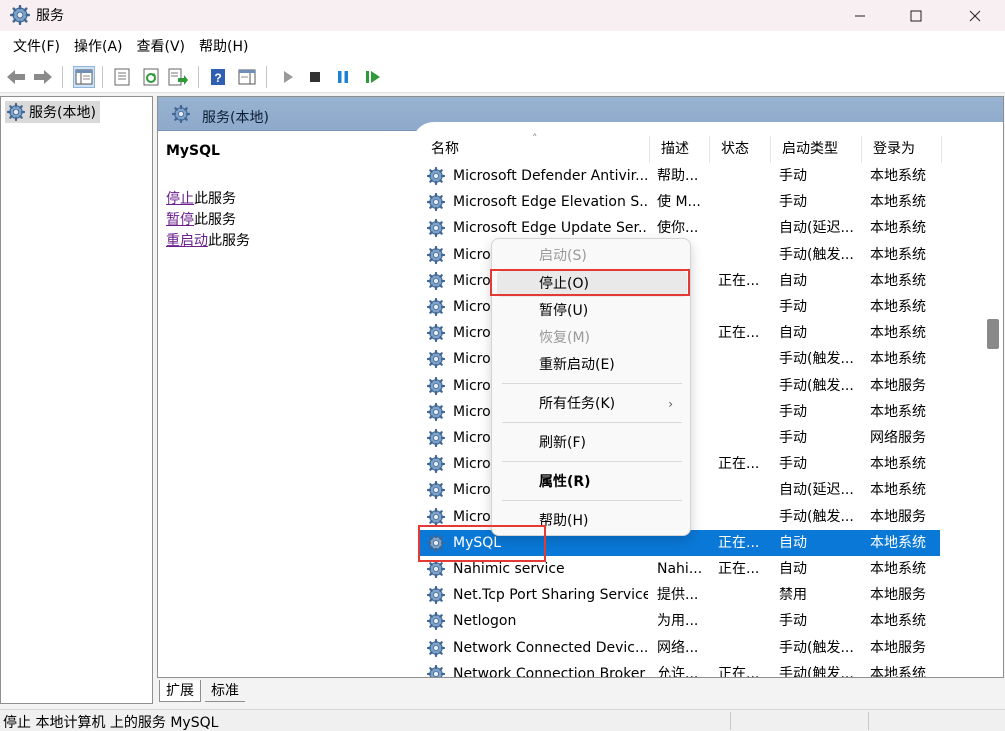 The image size is (1005, 731). I want to click on close-button, so click(975, 15).